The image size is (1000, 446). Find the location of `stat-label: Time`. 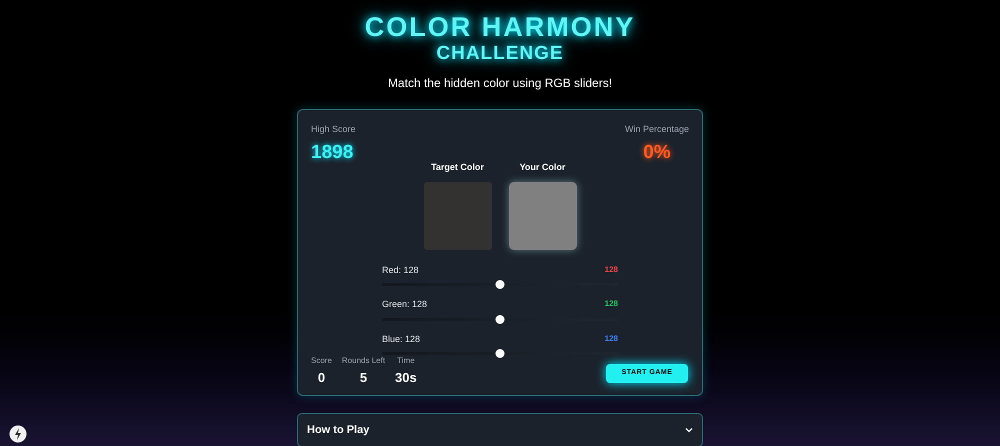

stat-label: Time is located at coordinates (406, 361).